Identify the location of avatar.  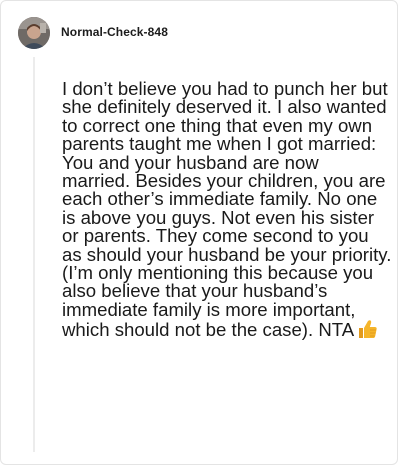
(34, 33).